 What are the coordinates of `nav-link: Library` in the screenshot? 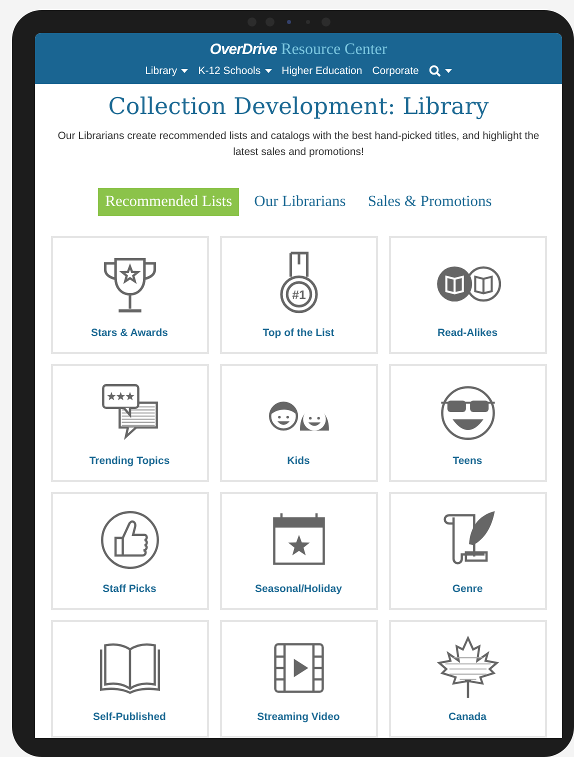 It's located at (166, 70).